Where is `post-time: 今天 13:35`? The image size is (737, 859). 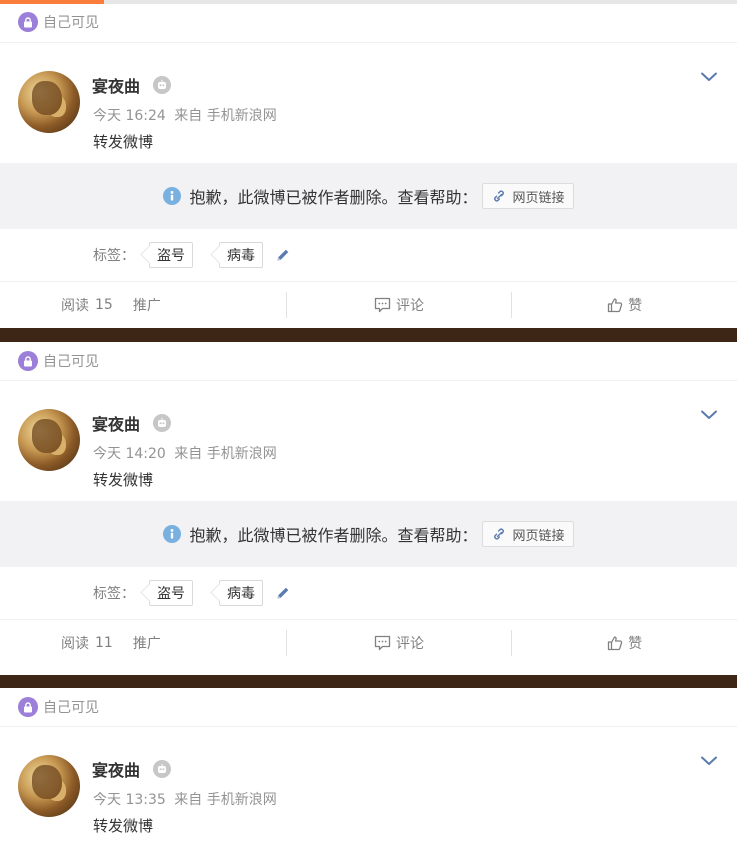 post-time: 今天 13:35 is located at coordinates (129, 800).